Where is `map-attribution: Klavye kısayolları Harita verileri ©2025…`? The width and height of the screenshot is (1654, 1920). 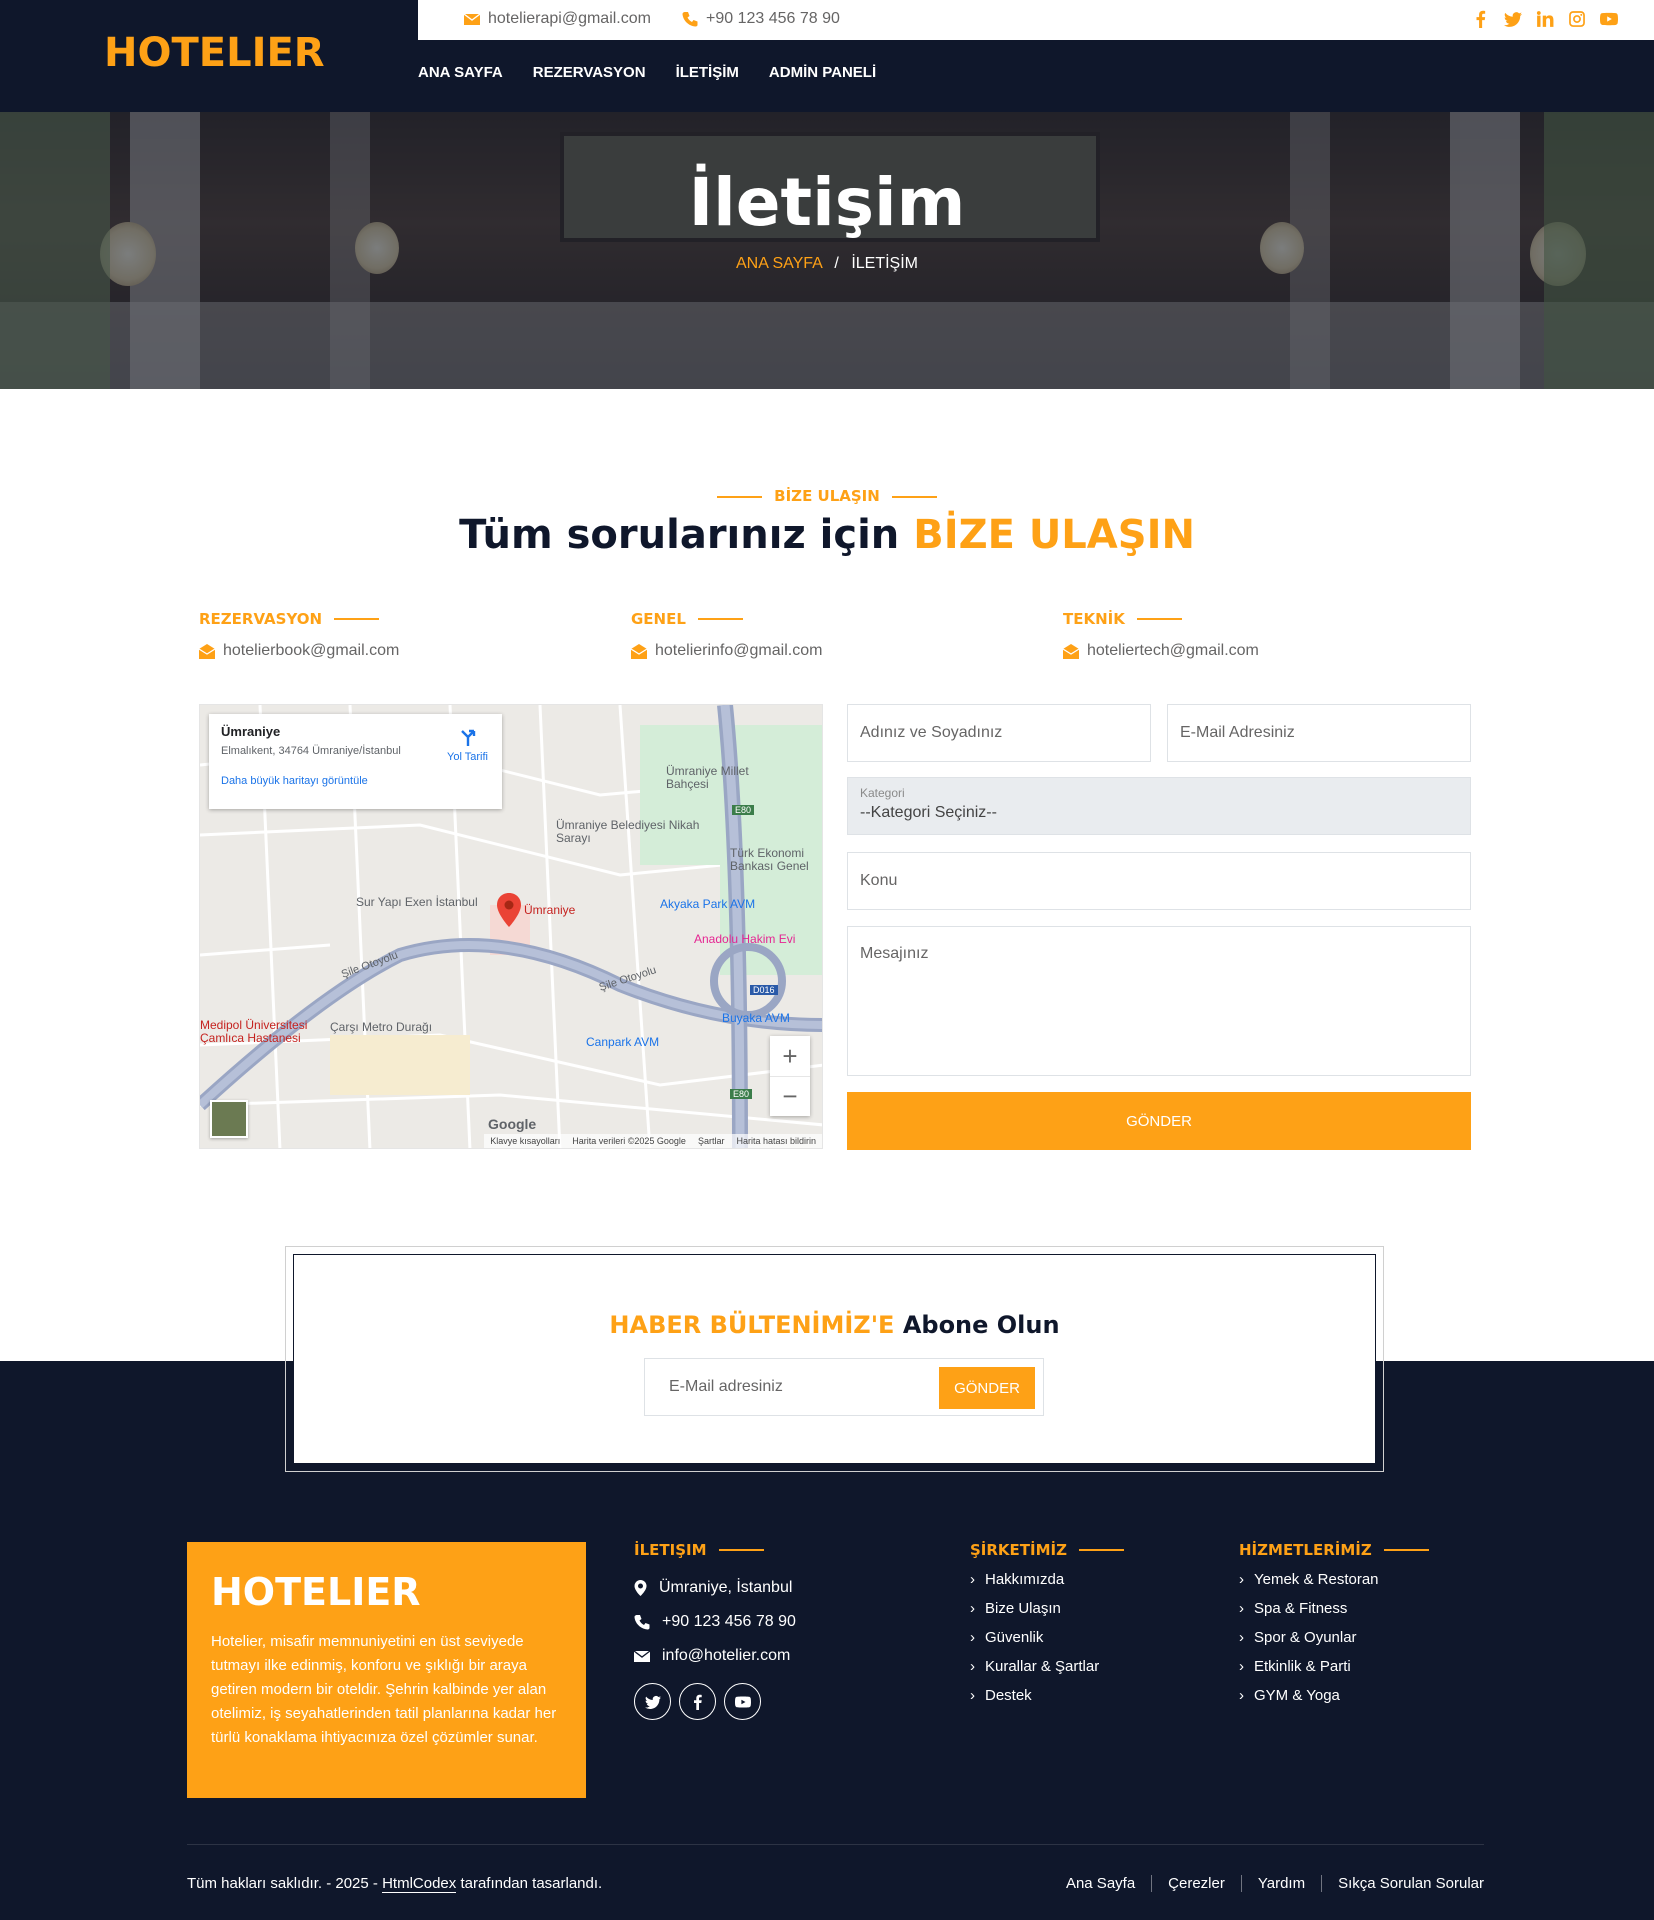 map-attribution: Klavye kısayolları Harita verileri ©2025… is located at coordinates (653, 1141).